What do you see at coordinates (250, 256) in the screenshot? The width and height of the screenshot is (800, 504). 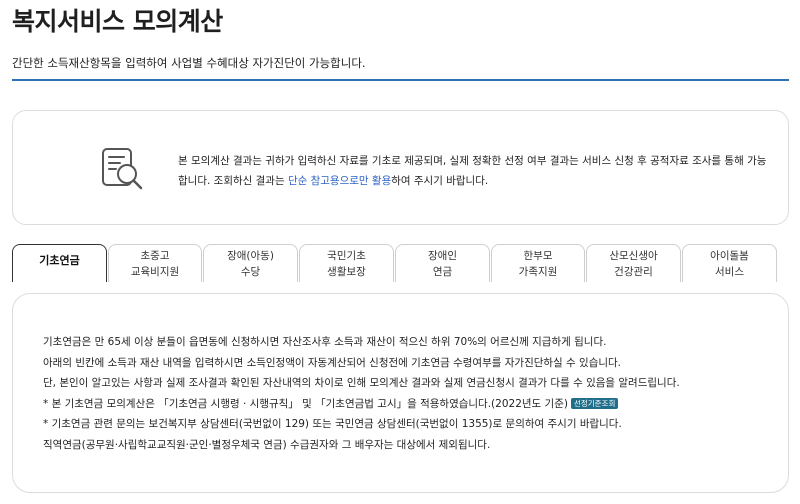 I see `tab-label-line1: 장애(아동)` at bounding box center [250, 256].